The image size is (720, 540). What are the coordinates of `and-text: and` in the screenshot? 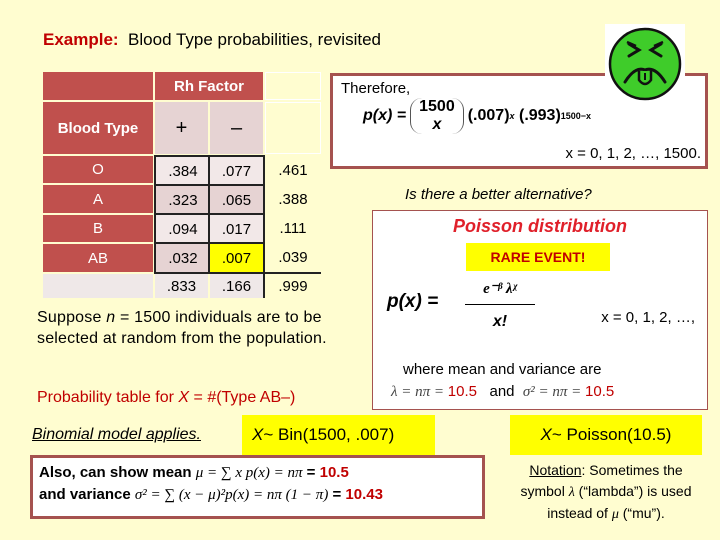 It's located at (502, 391).